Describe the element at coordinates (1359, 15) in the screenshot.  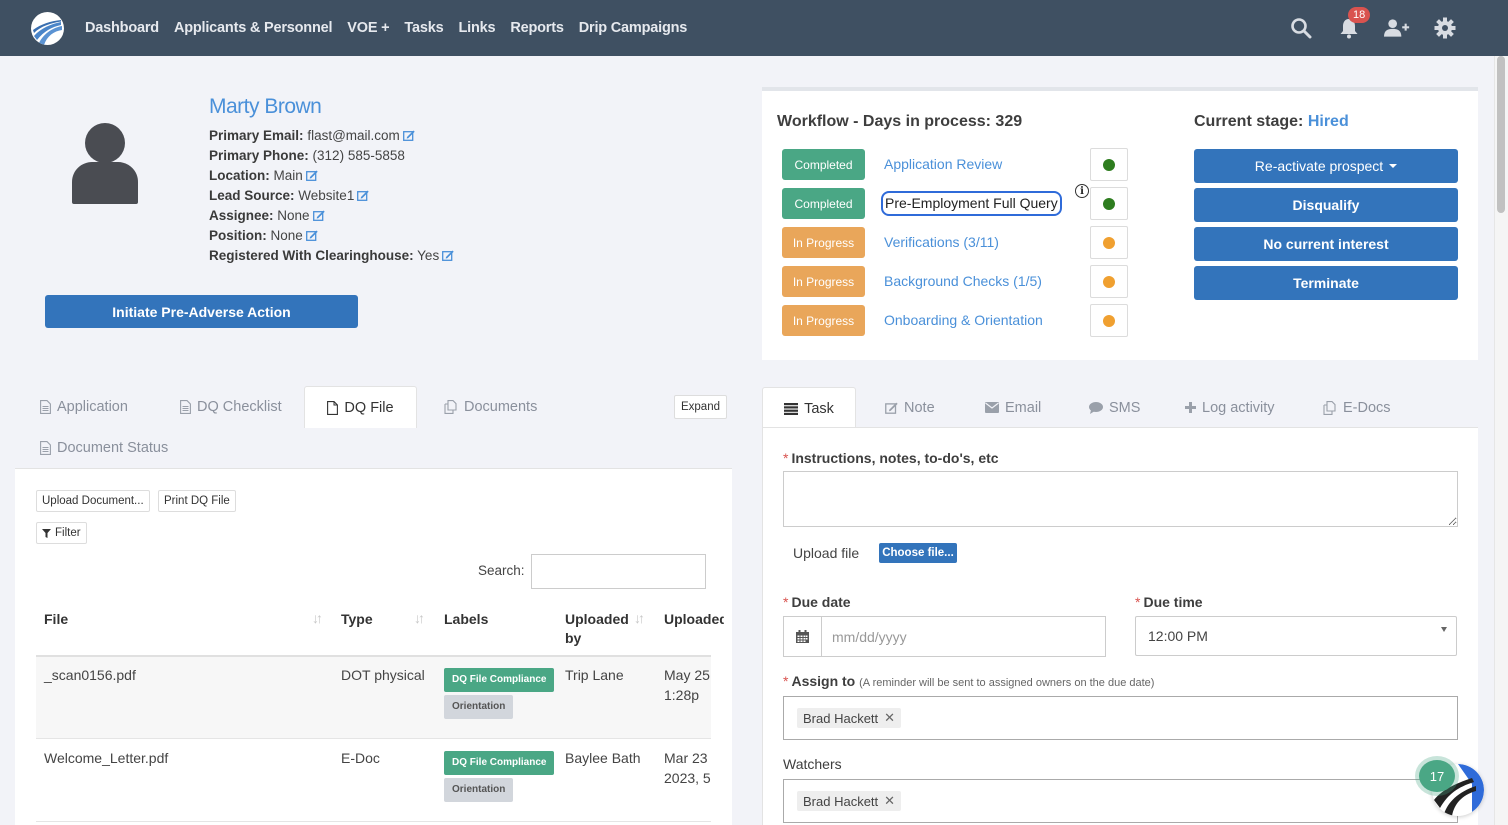
I see `notification-count-badge: 18` at that location.